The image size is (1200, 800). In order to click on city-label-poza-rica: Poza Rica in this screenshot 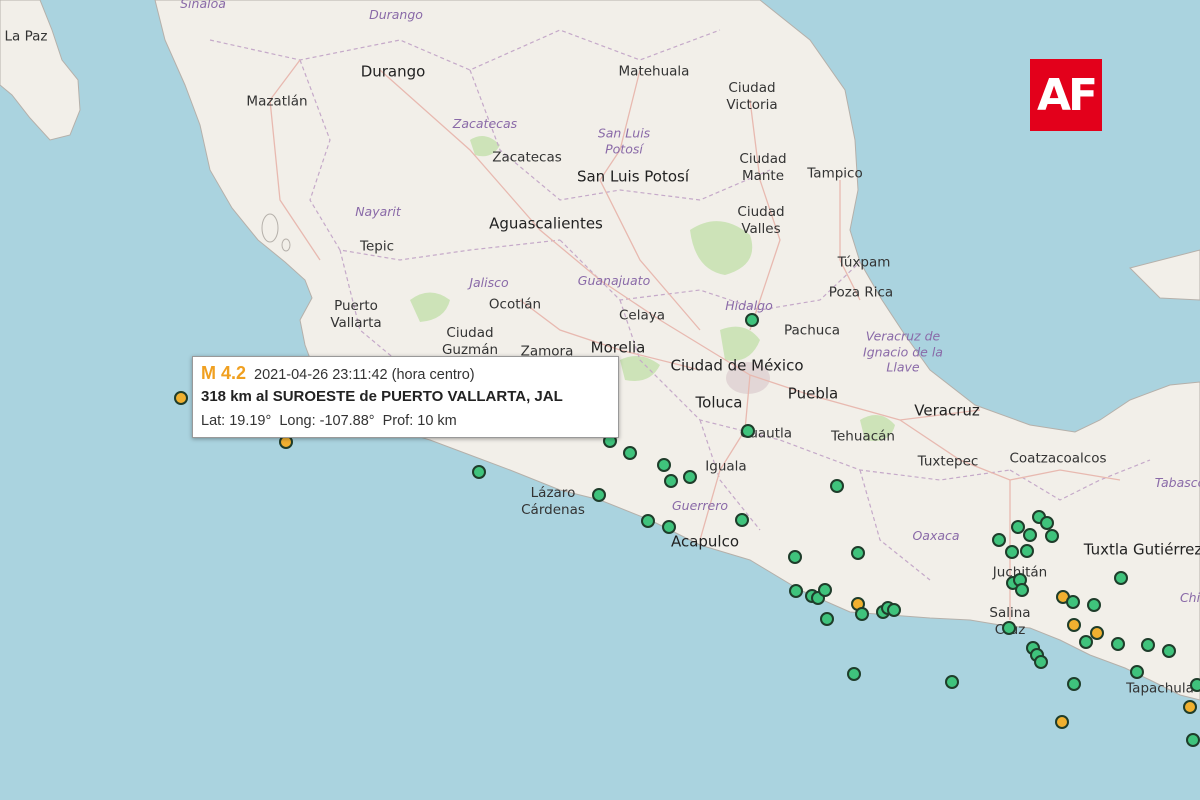, I will do `click(861, 292)`.